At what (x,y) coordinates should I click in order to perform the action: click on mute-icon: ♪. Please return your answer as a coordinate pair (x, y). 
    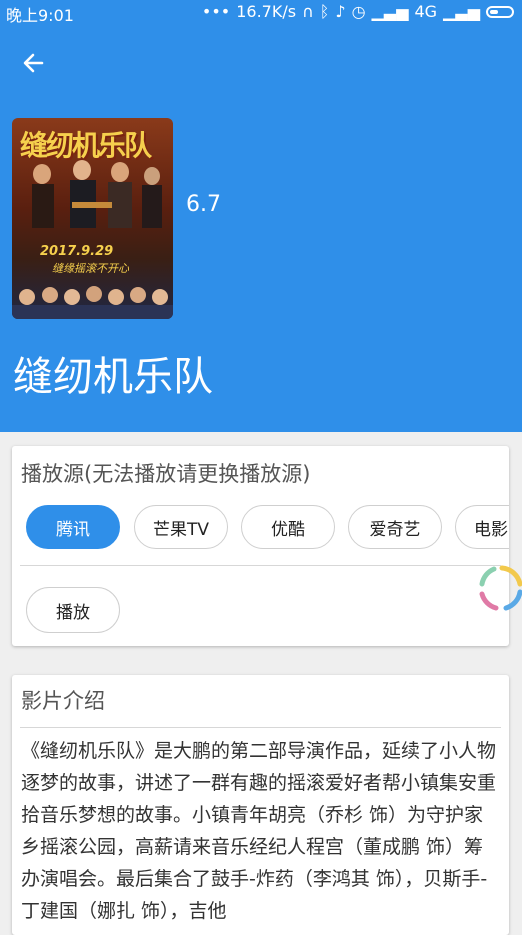
    Looking at the image, I should click on (340, 11).